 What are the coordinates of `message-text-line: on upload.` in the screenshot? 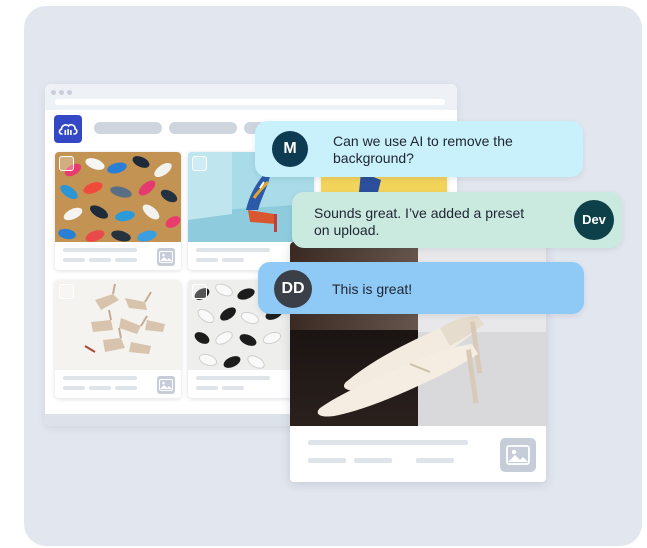 It's located at (347, 230).